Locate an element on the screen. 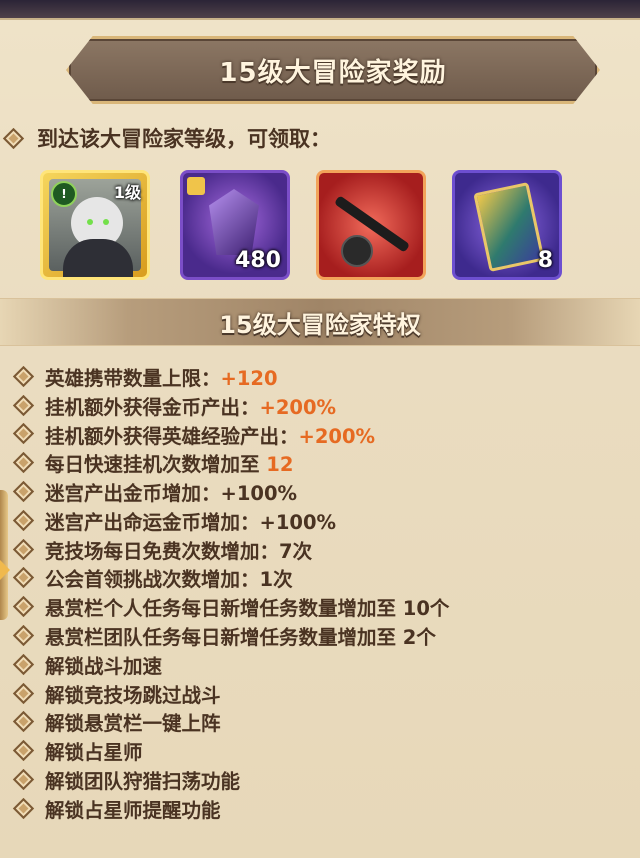  privilege-item: 悬赏栏个人任务每日新增任务数量增加至 10个 is located at coordinates (324, 606).